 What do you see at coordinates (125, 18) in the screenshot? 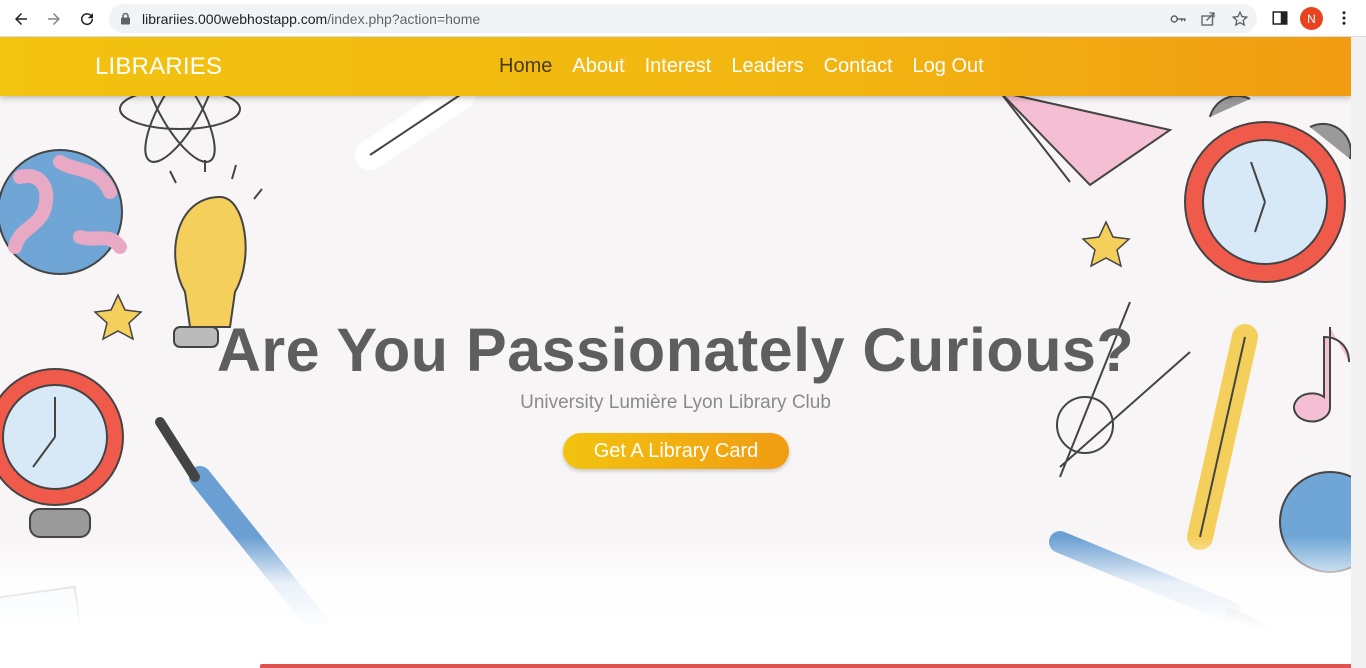
I see `lock-icon` at bounding box center [125, 18].